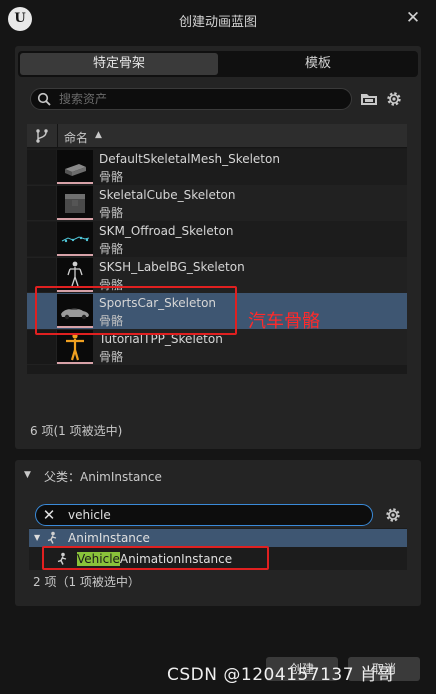 This screenshot has height=694, width=436. I want to click on row-name: SkeletalCube_Skeleton, so click(167, 195).